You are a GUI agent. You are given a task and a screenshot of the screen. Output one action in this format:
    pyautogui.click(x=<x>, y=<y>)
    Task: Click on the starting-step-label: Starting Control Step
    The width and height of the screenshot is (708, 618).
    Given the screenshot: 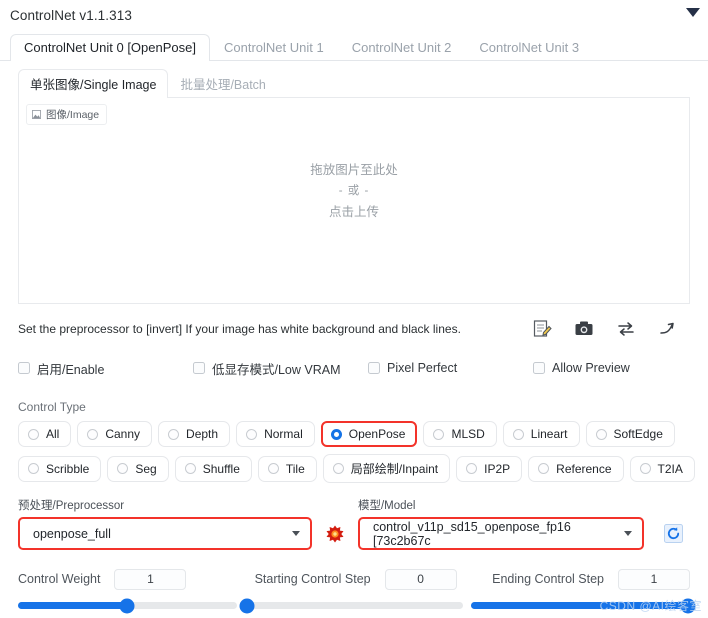 What is the action you would take?
    pyautogui.click(x=312, y=579)
    